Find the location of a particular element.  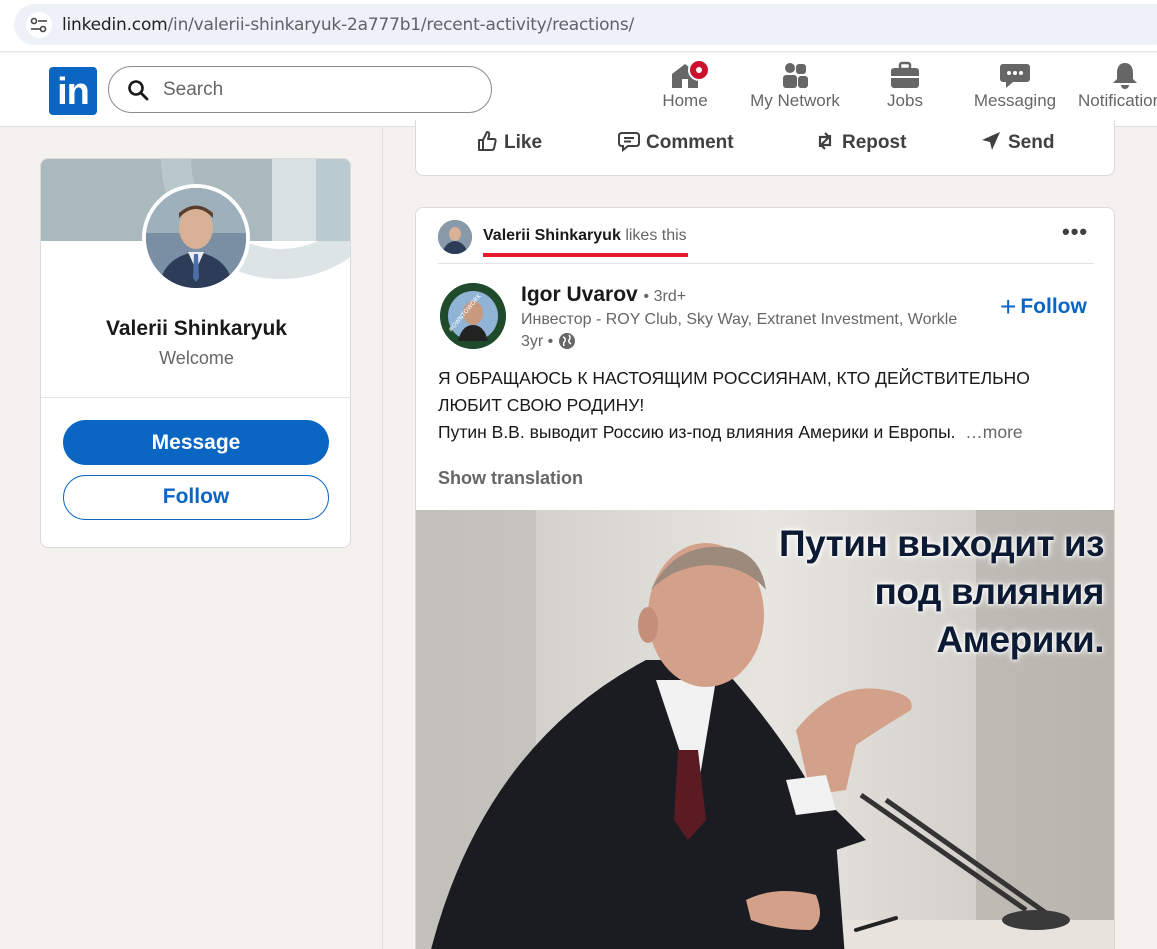

like-button: Like is located at coordinates (509, 143).